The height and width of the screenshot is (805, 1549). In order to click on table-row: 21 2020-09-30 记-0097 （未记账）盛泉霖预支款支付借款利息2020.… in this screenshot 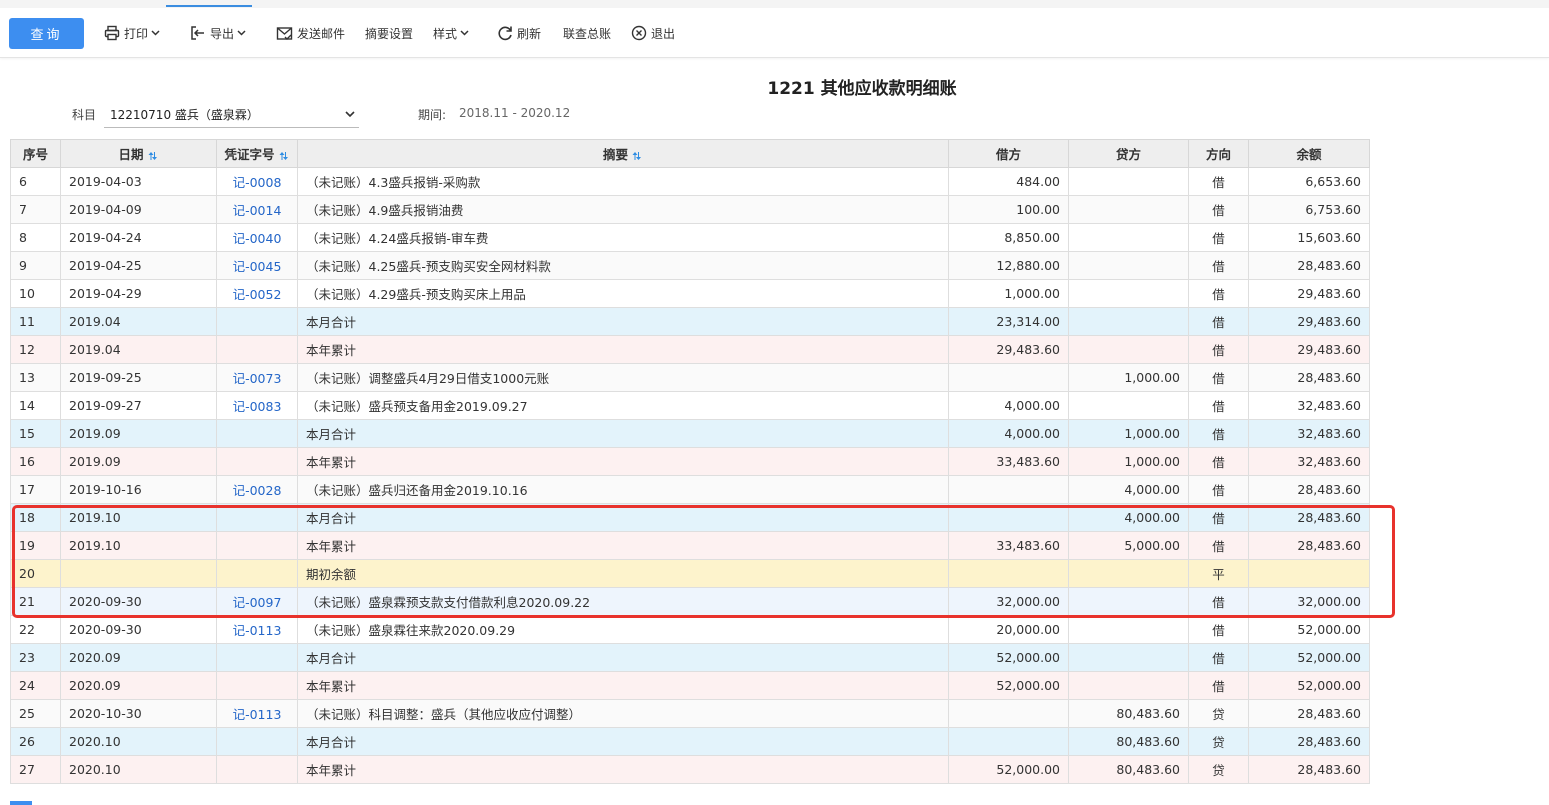, I will do `click(690, 601)`.